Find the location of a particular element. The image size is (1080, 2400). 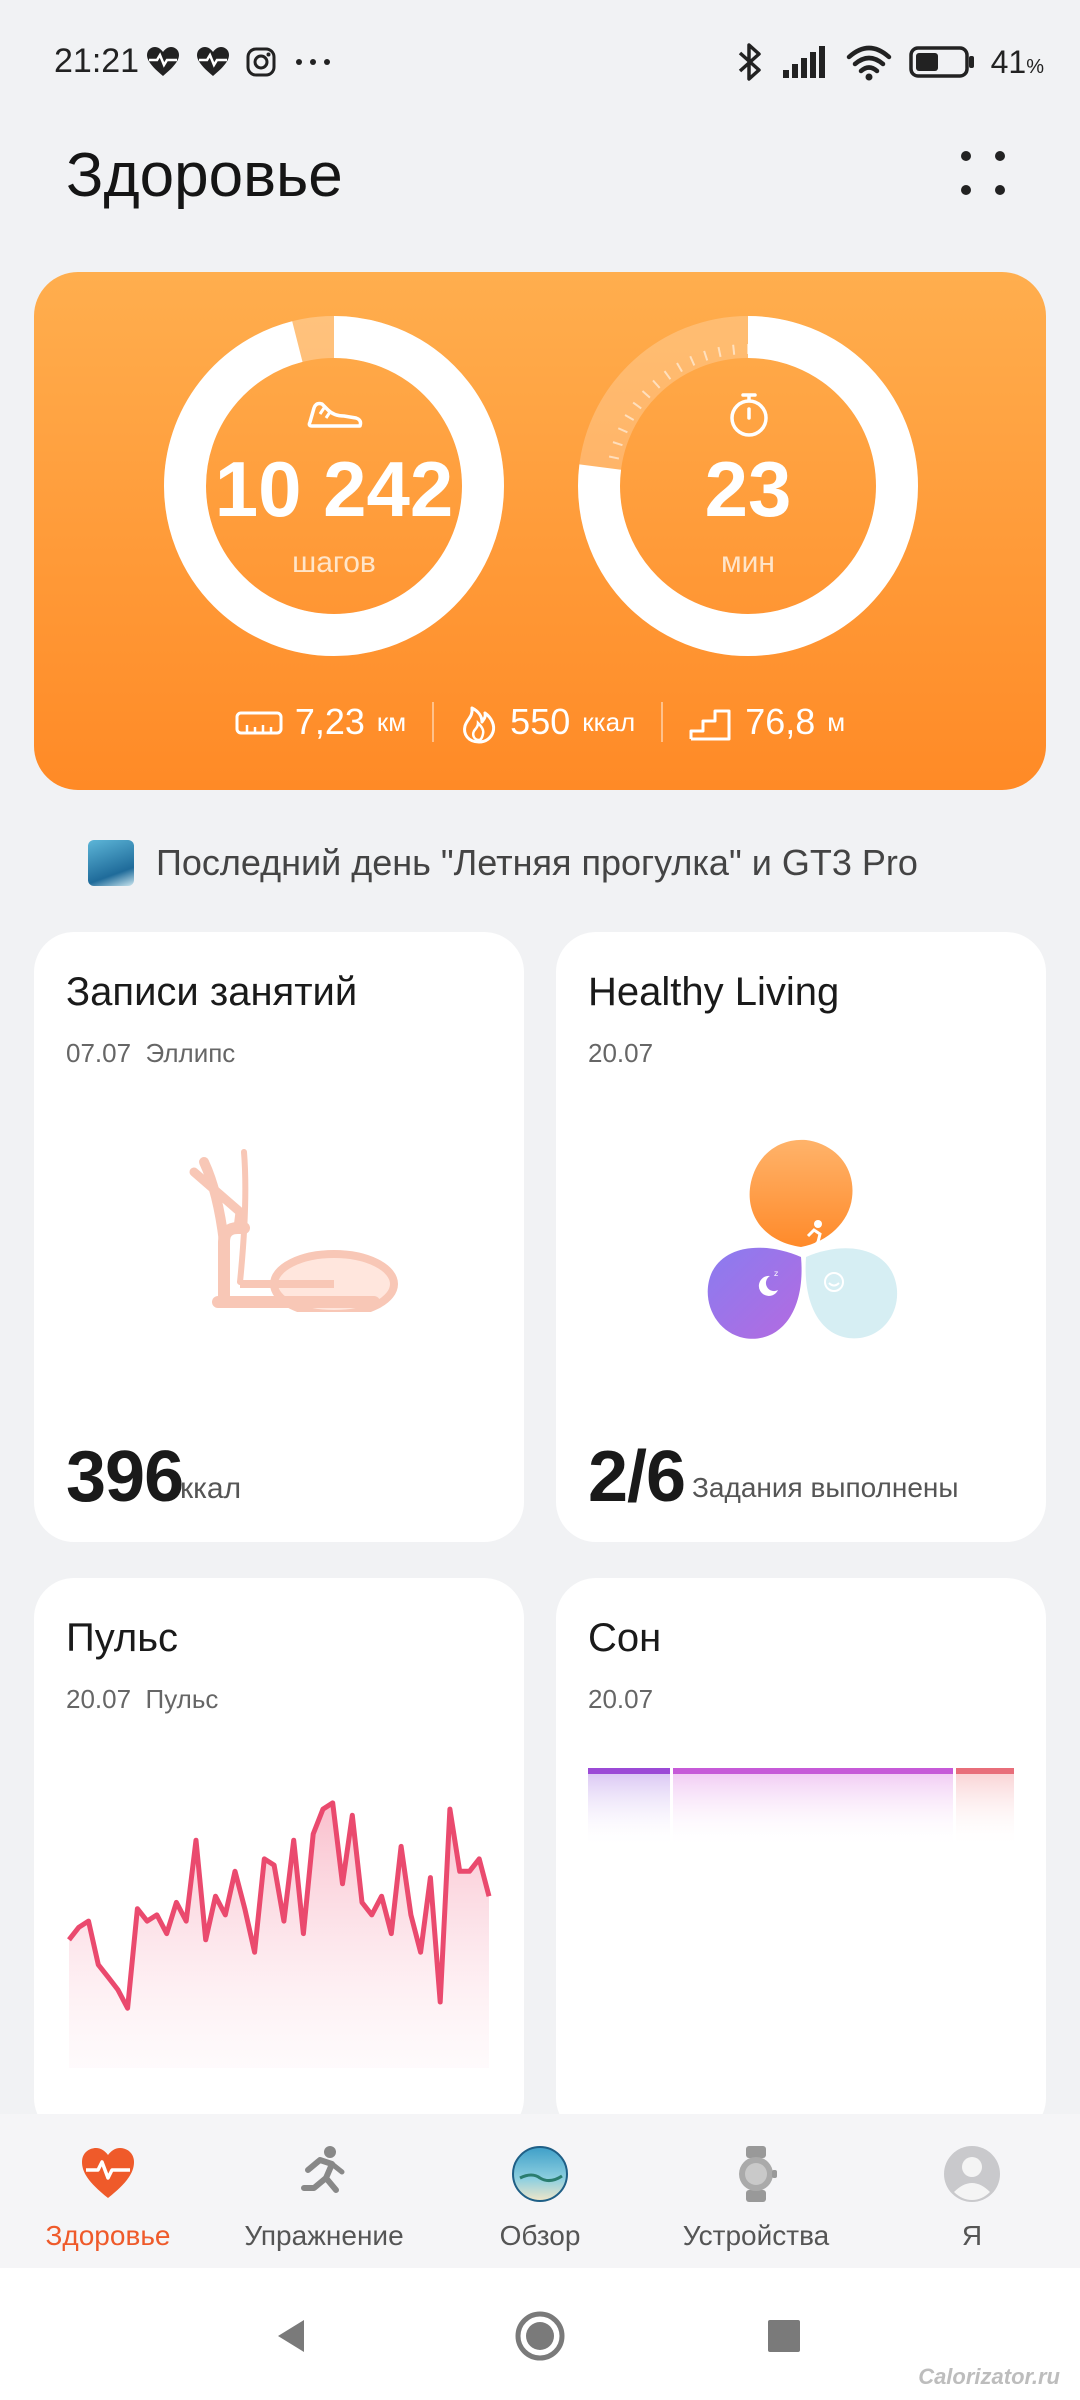

climb-value: 76,8 is located at coordinates (780, 721).